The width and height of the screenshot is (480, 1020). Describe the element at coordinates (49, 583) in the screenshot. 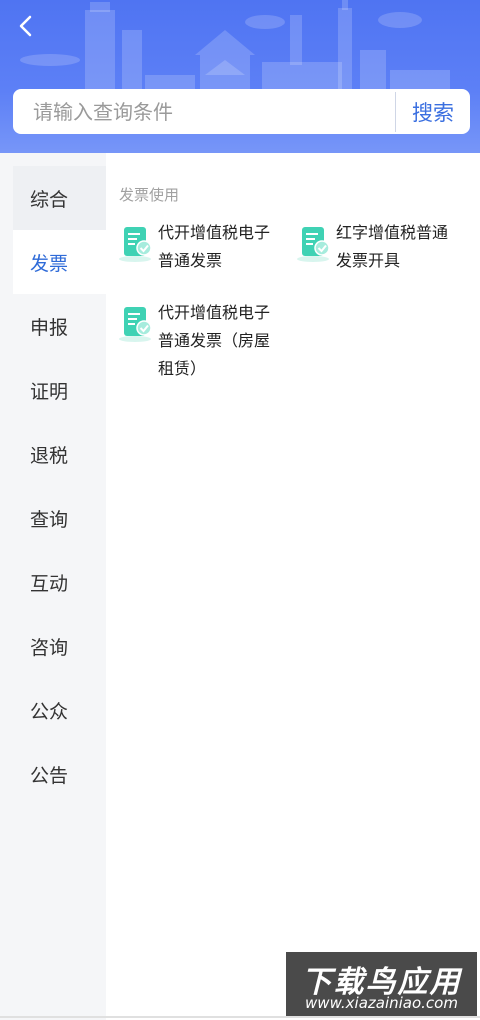

I see `sidebar-item-label: 互动` at that location.